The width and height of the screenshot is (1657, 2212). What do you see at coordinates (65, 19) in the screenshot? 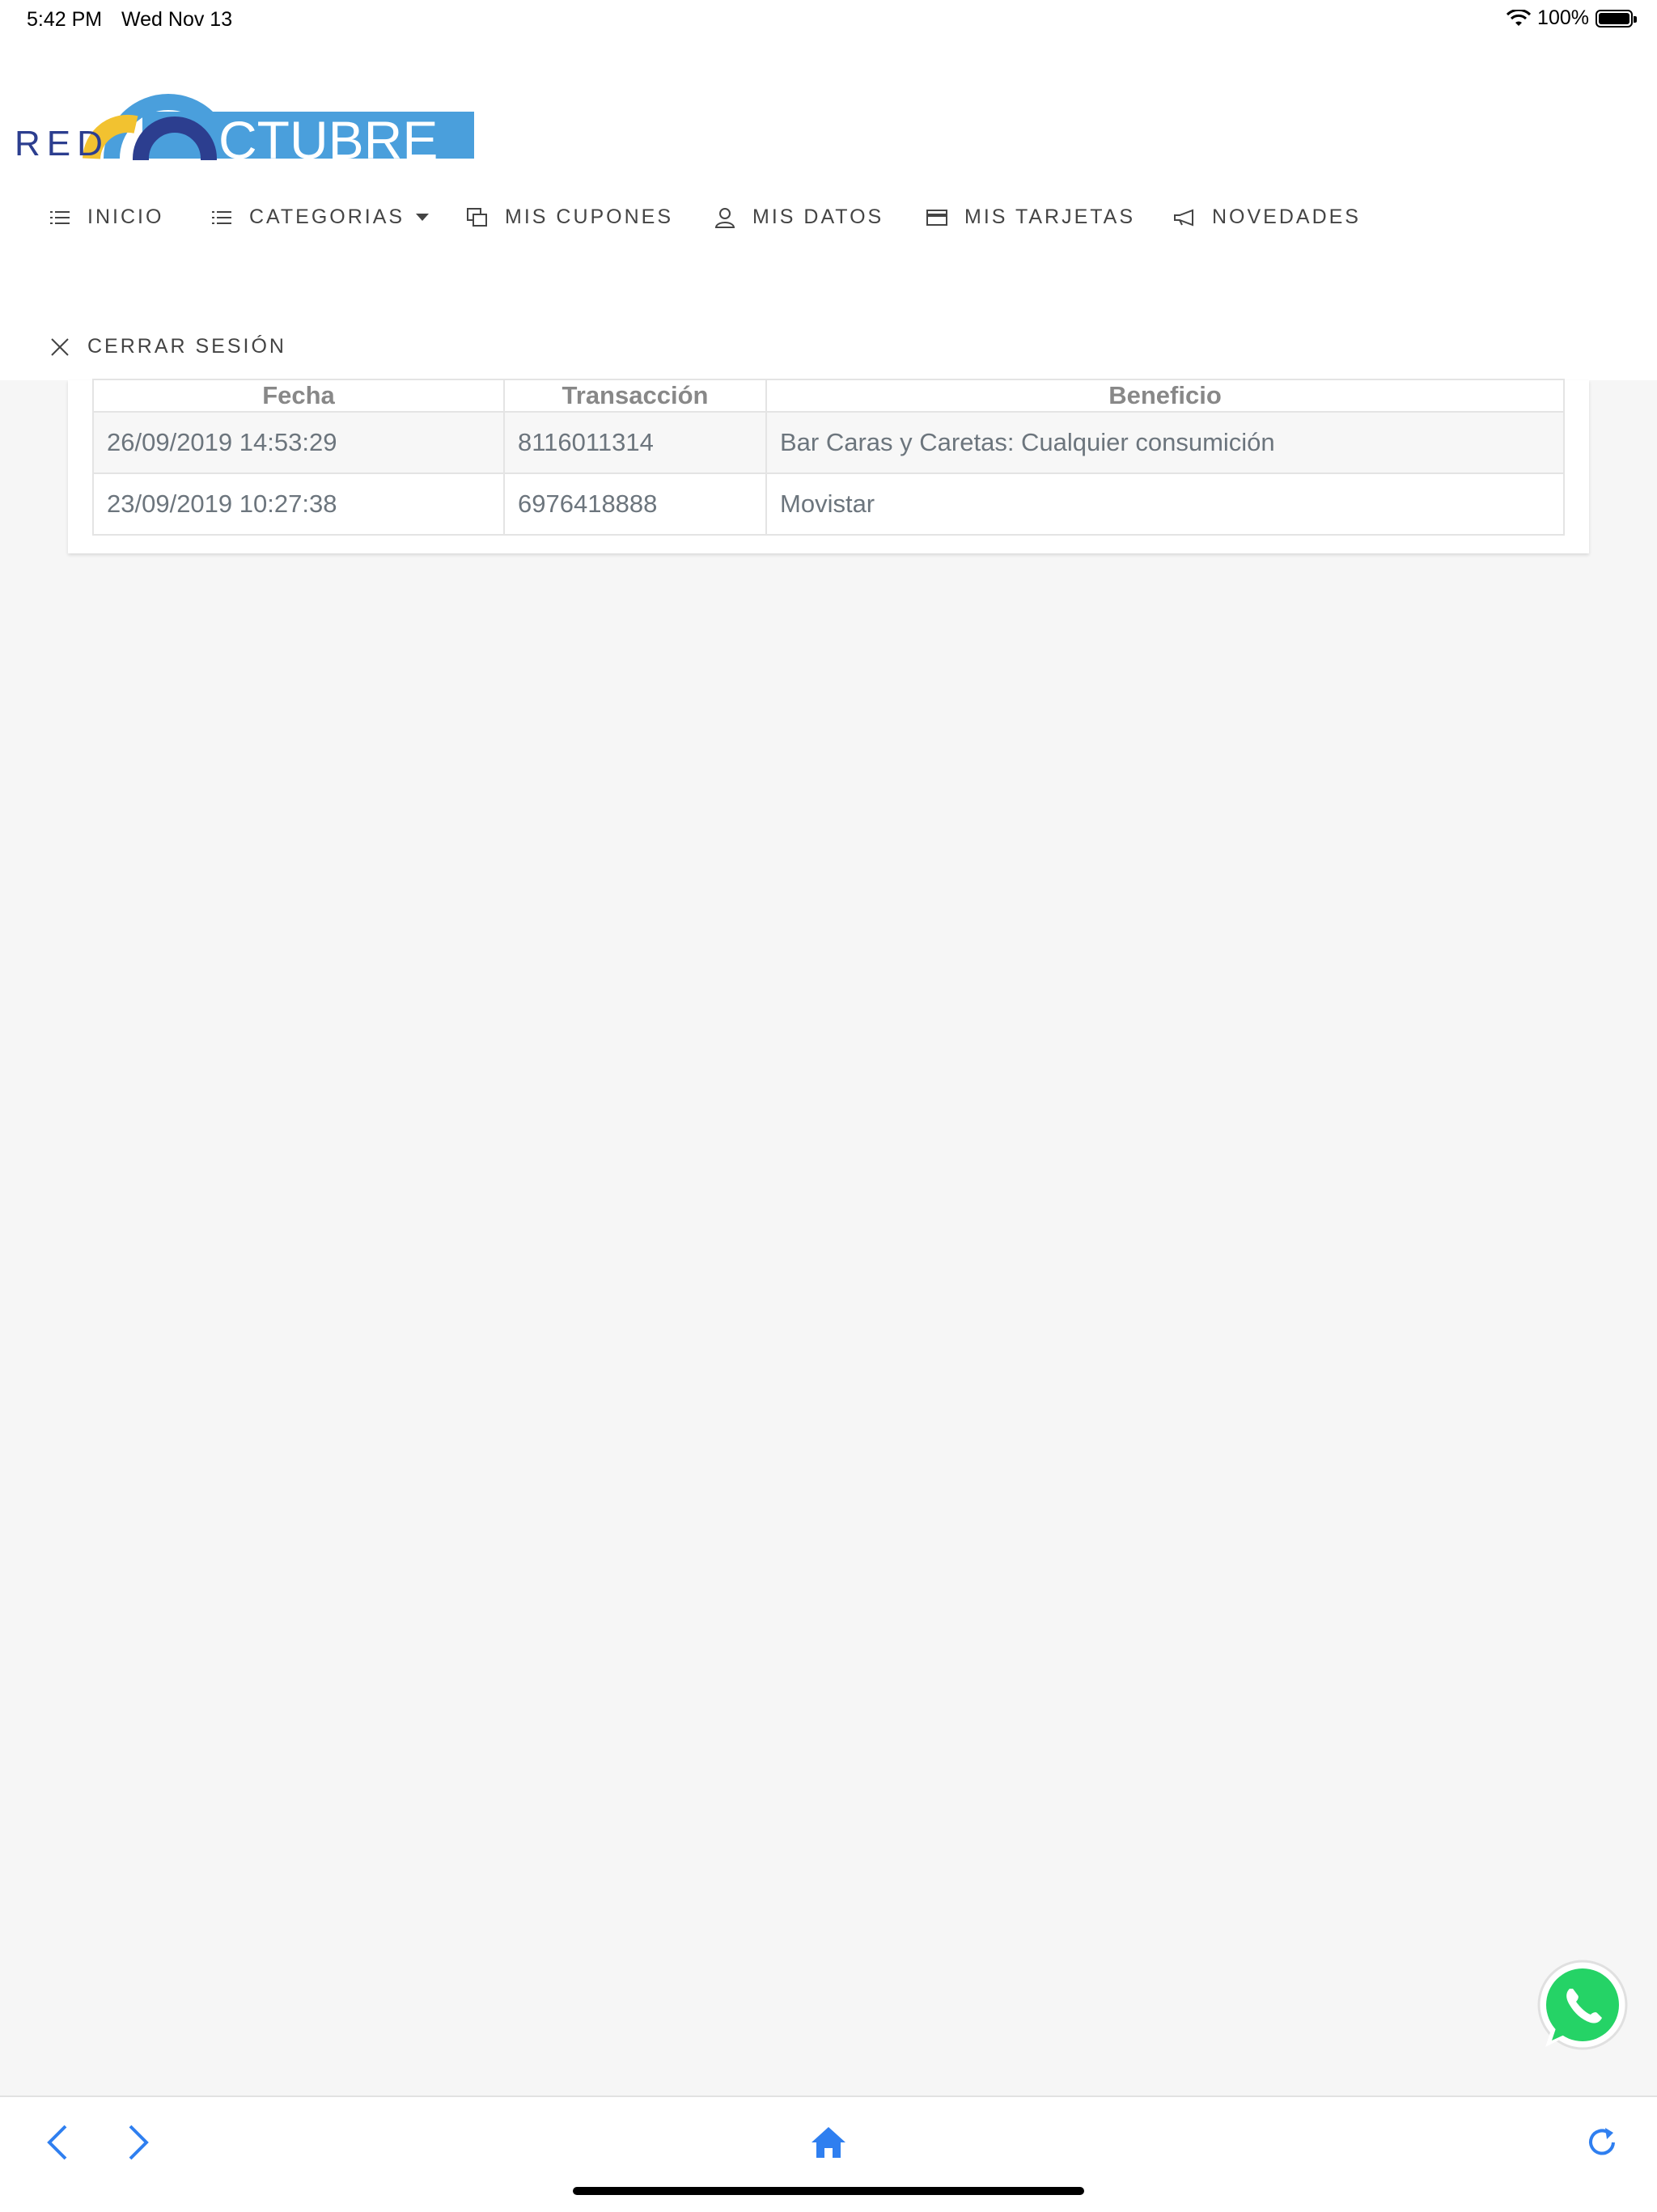
I see `status-time: 5:42 PM` at bounding box center [65, 19].